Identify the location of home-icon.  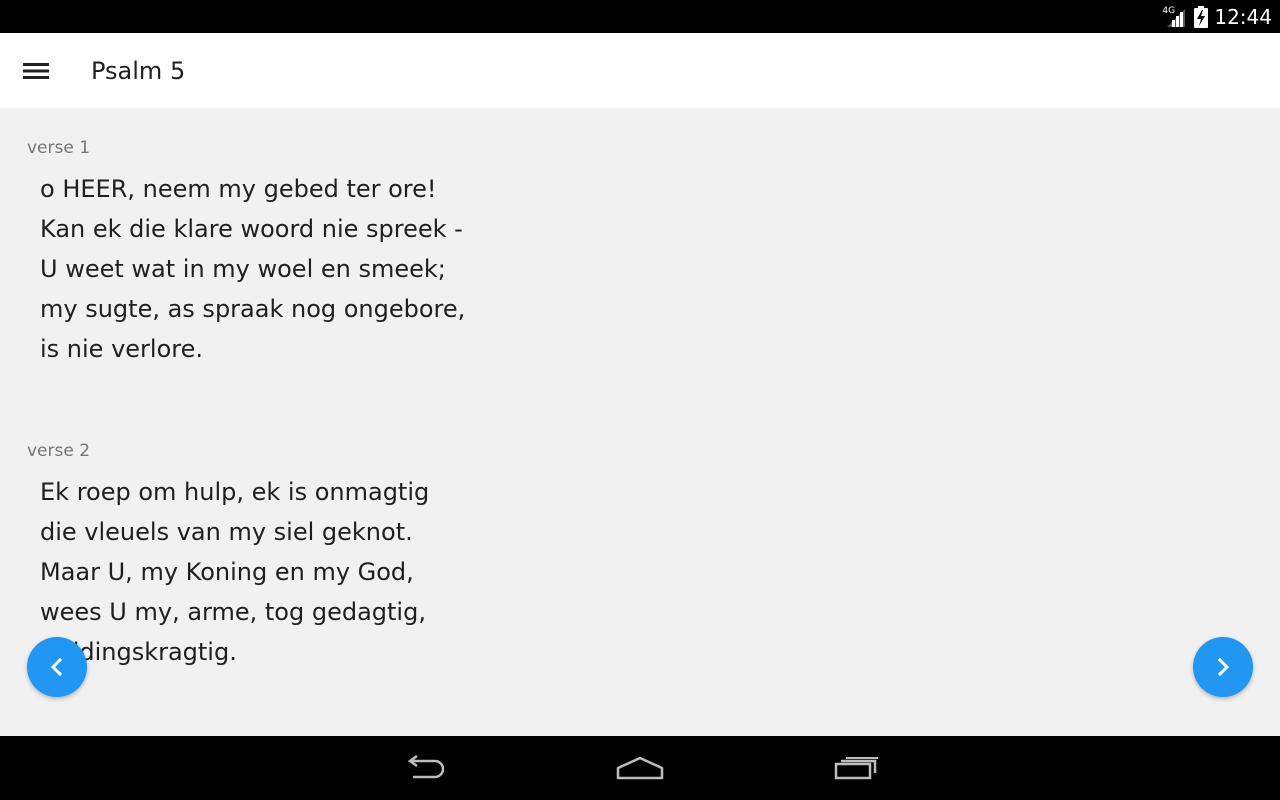
(640, 768).